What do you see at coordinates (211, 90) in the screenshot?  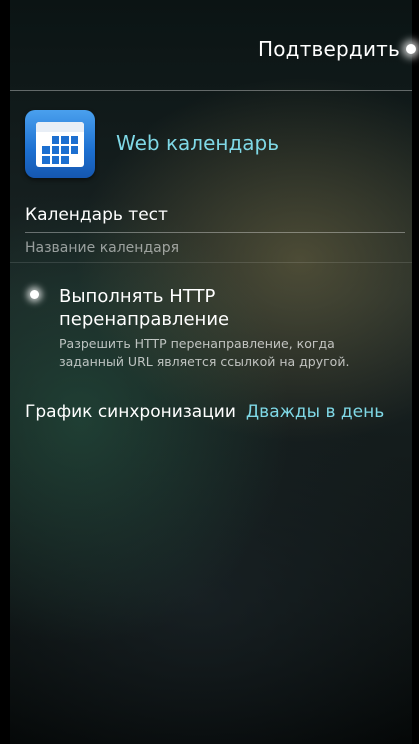 I see `header-divider` at bounding box center [211, 90].